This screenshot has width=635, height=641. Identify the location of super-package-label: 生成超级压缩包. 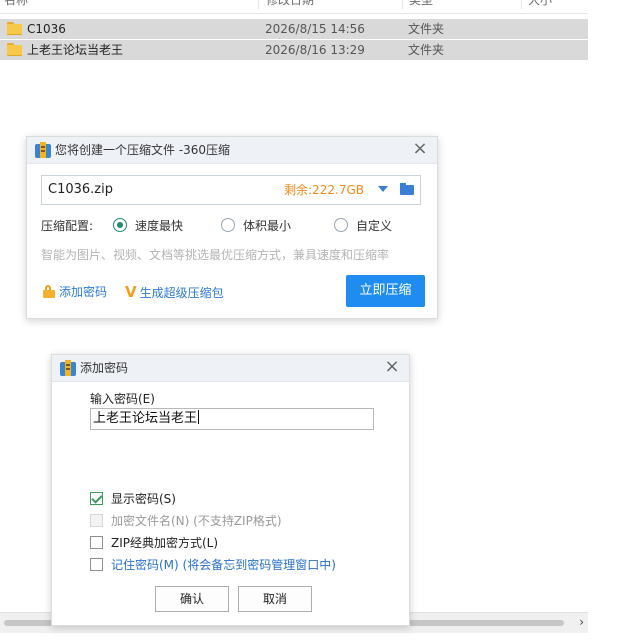
(182, 293).